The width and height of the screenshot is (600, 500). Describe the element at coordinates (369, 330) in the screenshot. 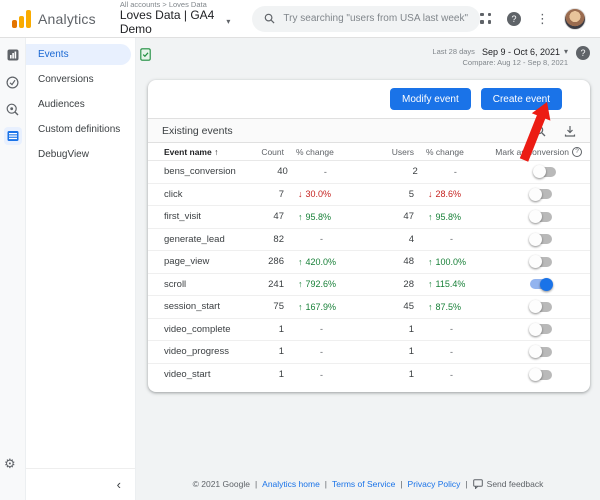

I see `table-row: video_complete 1 - 1 -` at that location.